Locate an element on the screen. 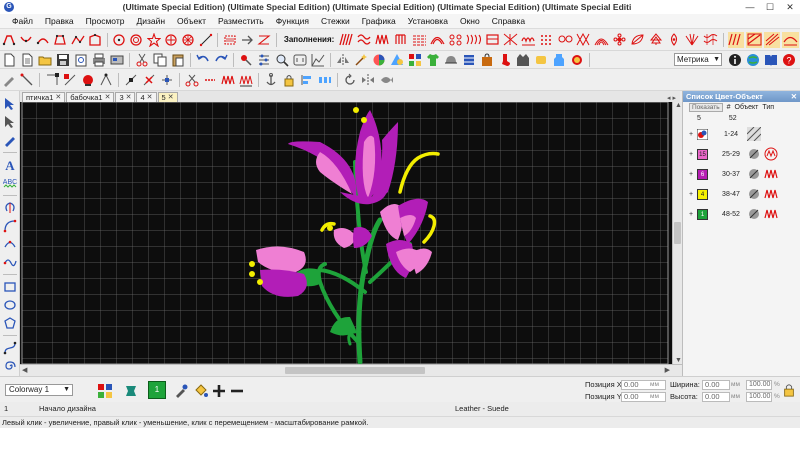 This screenshot has height=449, width=800. envelope-tool-icon is located at coordinates (229, 40).